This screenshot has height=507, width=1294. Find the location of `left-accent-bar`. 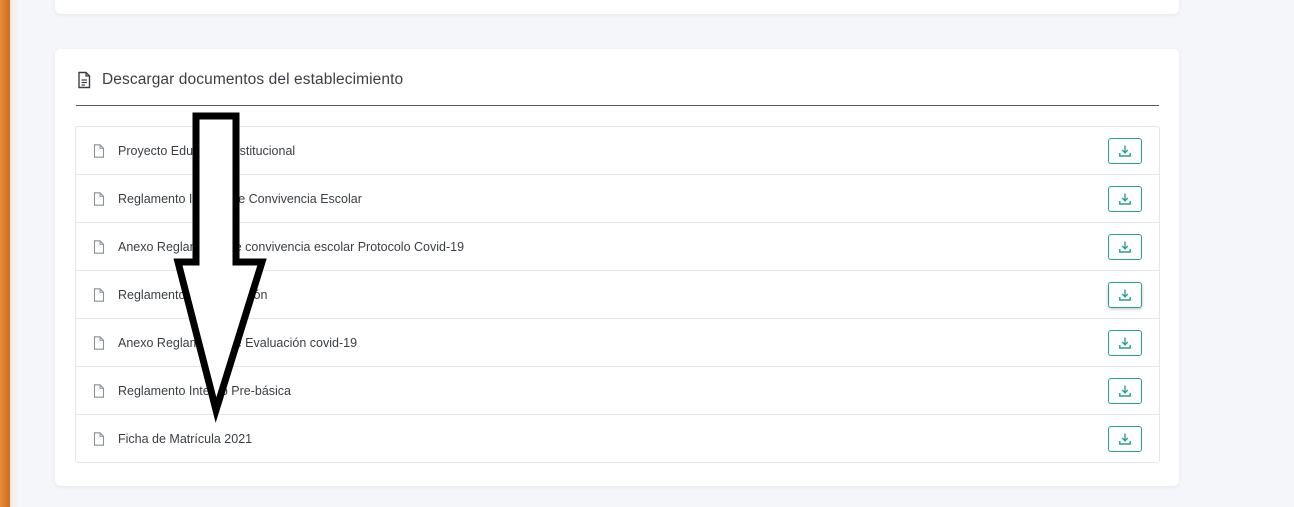

left-accent-bar is located at coordinates (5, 253).